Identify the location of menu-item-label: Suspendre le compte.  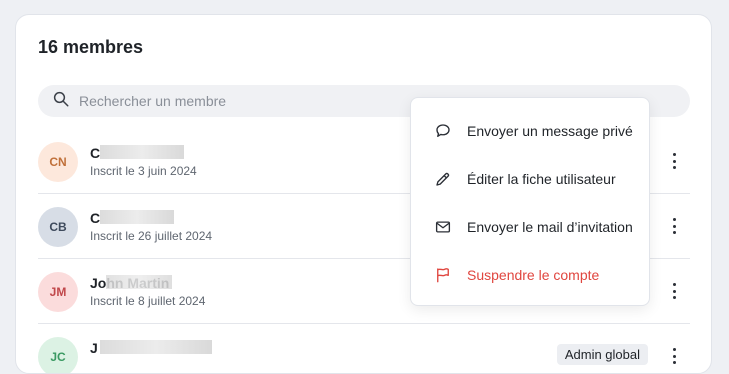
(533, 275).